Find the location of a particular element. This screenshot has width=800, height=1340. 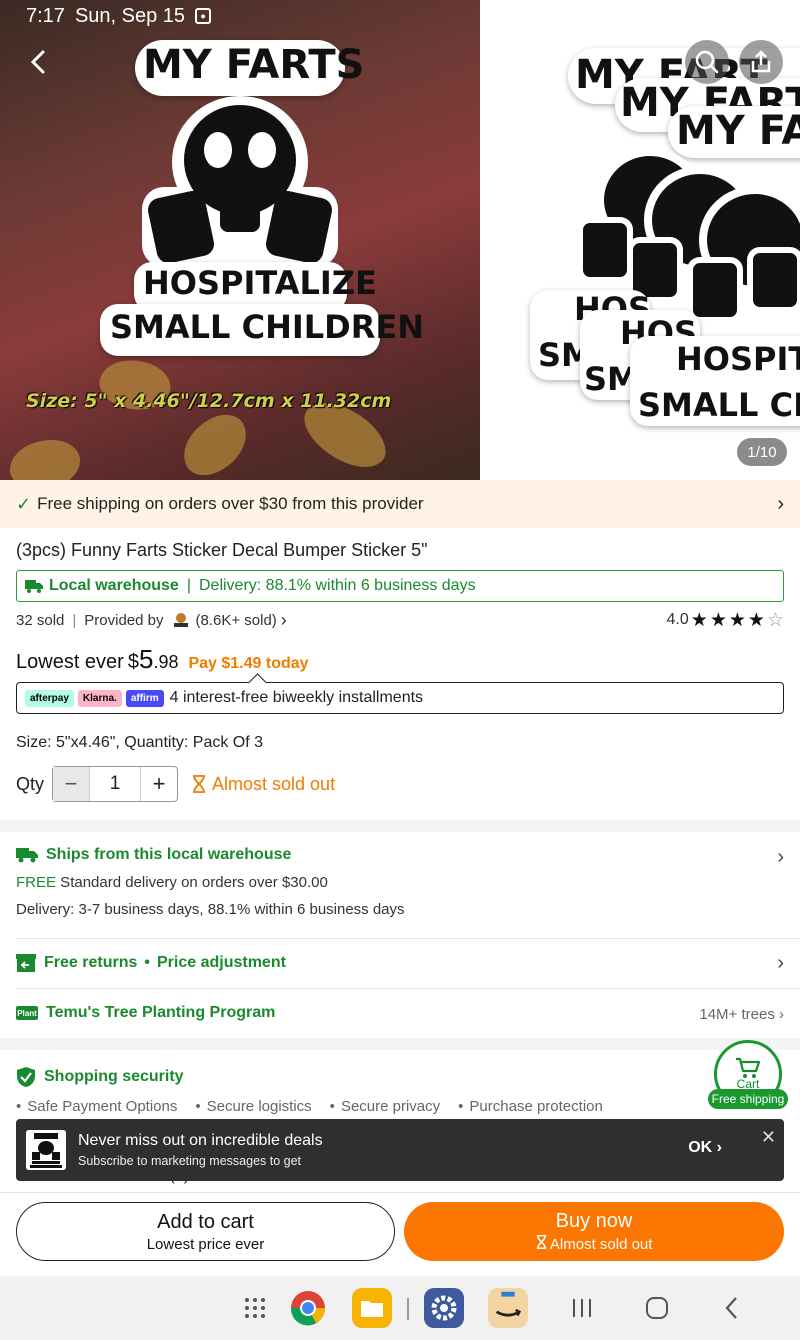

divider is located at coordinates (408, 988).